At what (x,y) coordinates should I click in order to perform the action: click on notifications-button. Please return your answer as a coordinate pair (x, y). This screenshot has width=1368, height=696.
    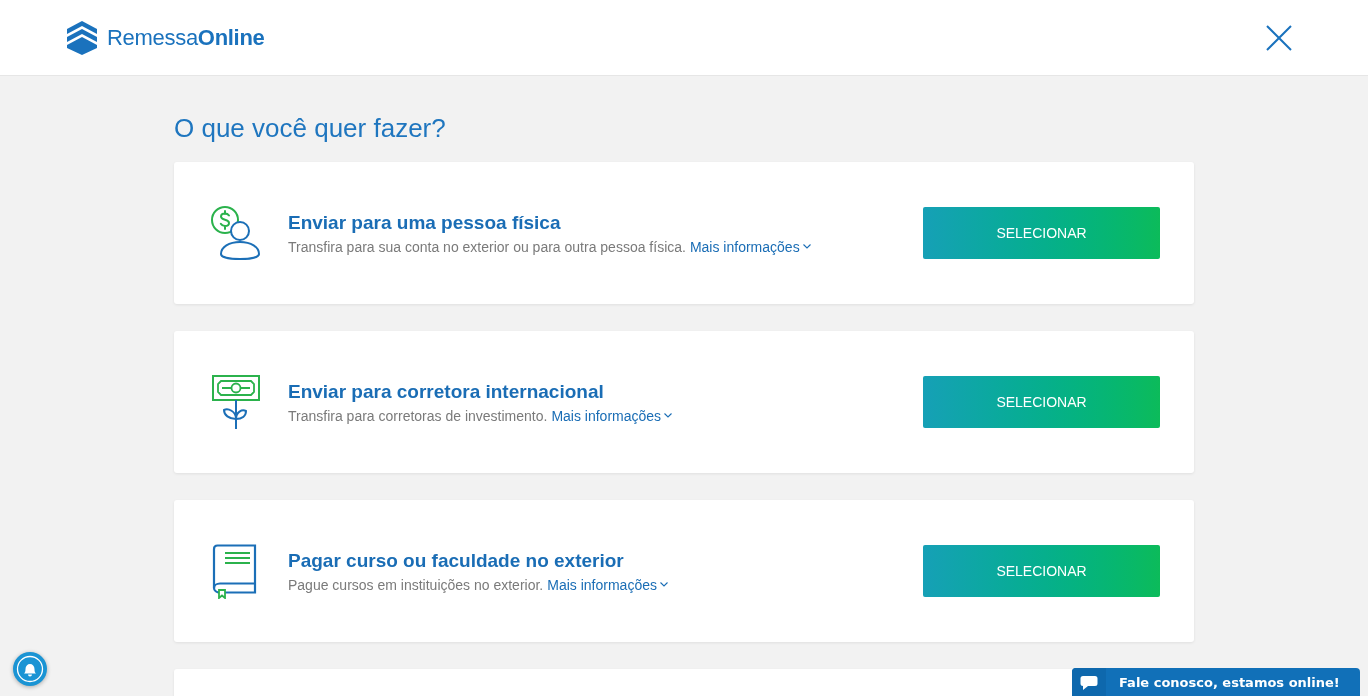
    Looking at the image, I should click on (30, 669).